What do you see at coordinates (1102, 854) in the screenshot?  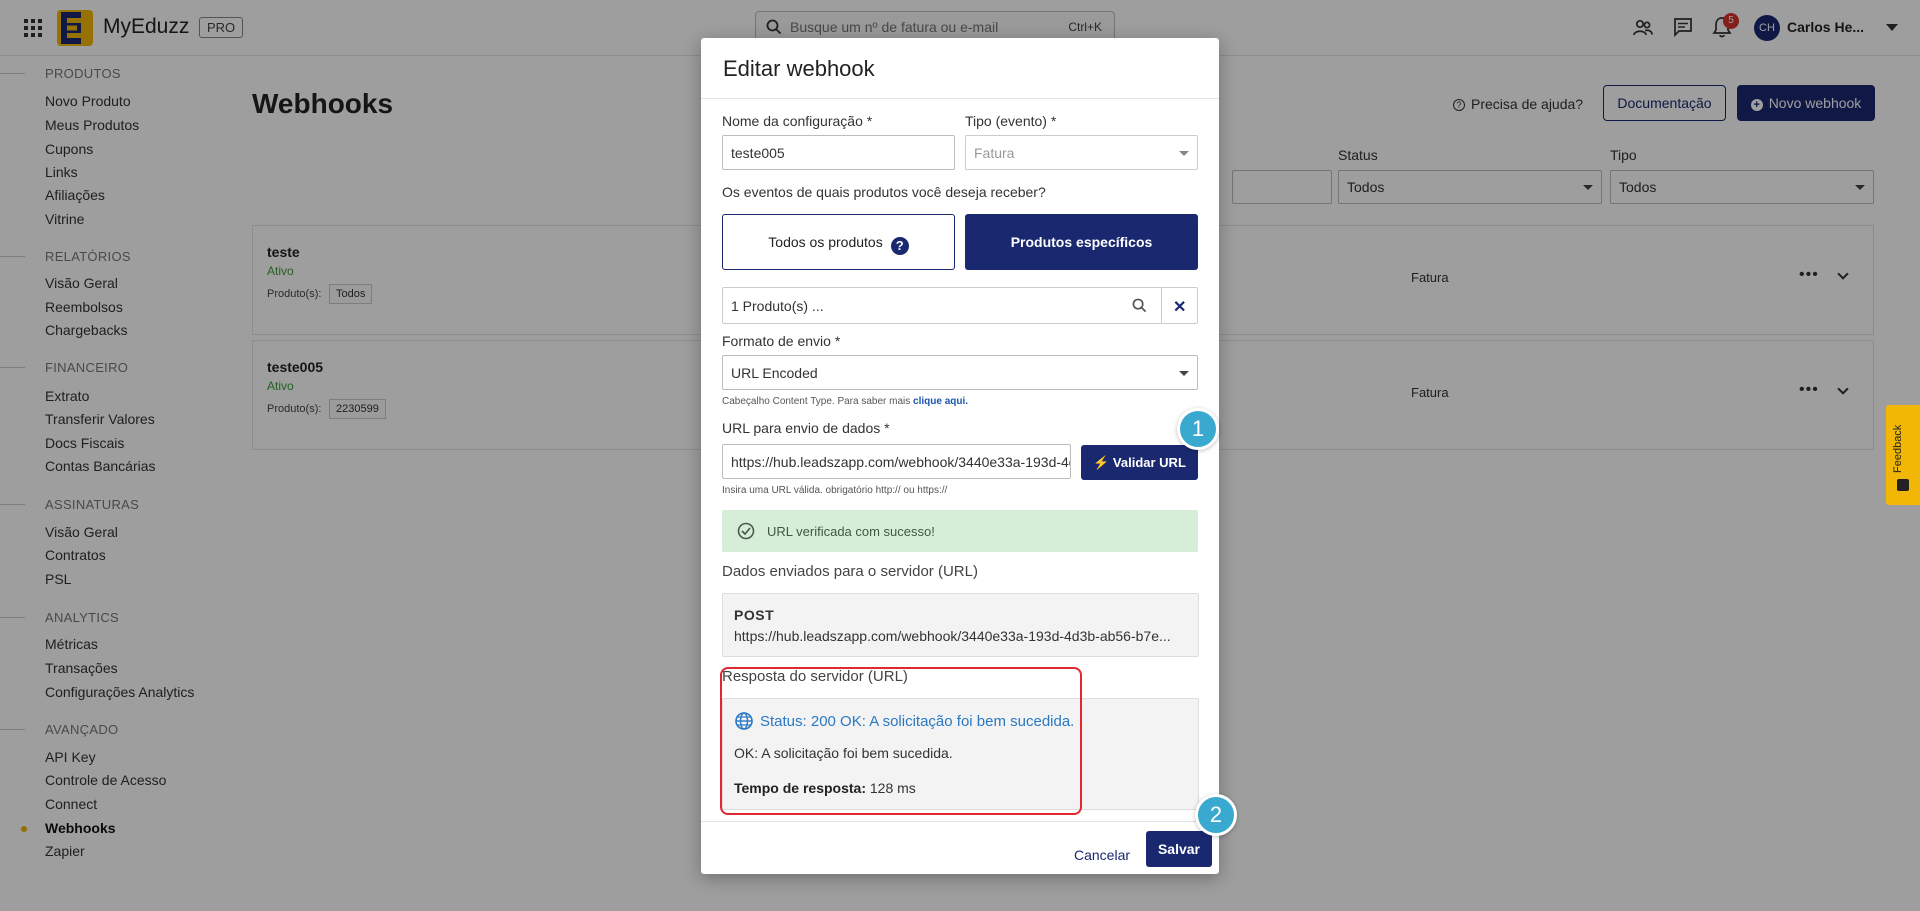 I see `cancel-button: Cancelar` at bounding box center [1102, 854].